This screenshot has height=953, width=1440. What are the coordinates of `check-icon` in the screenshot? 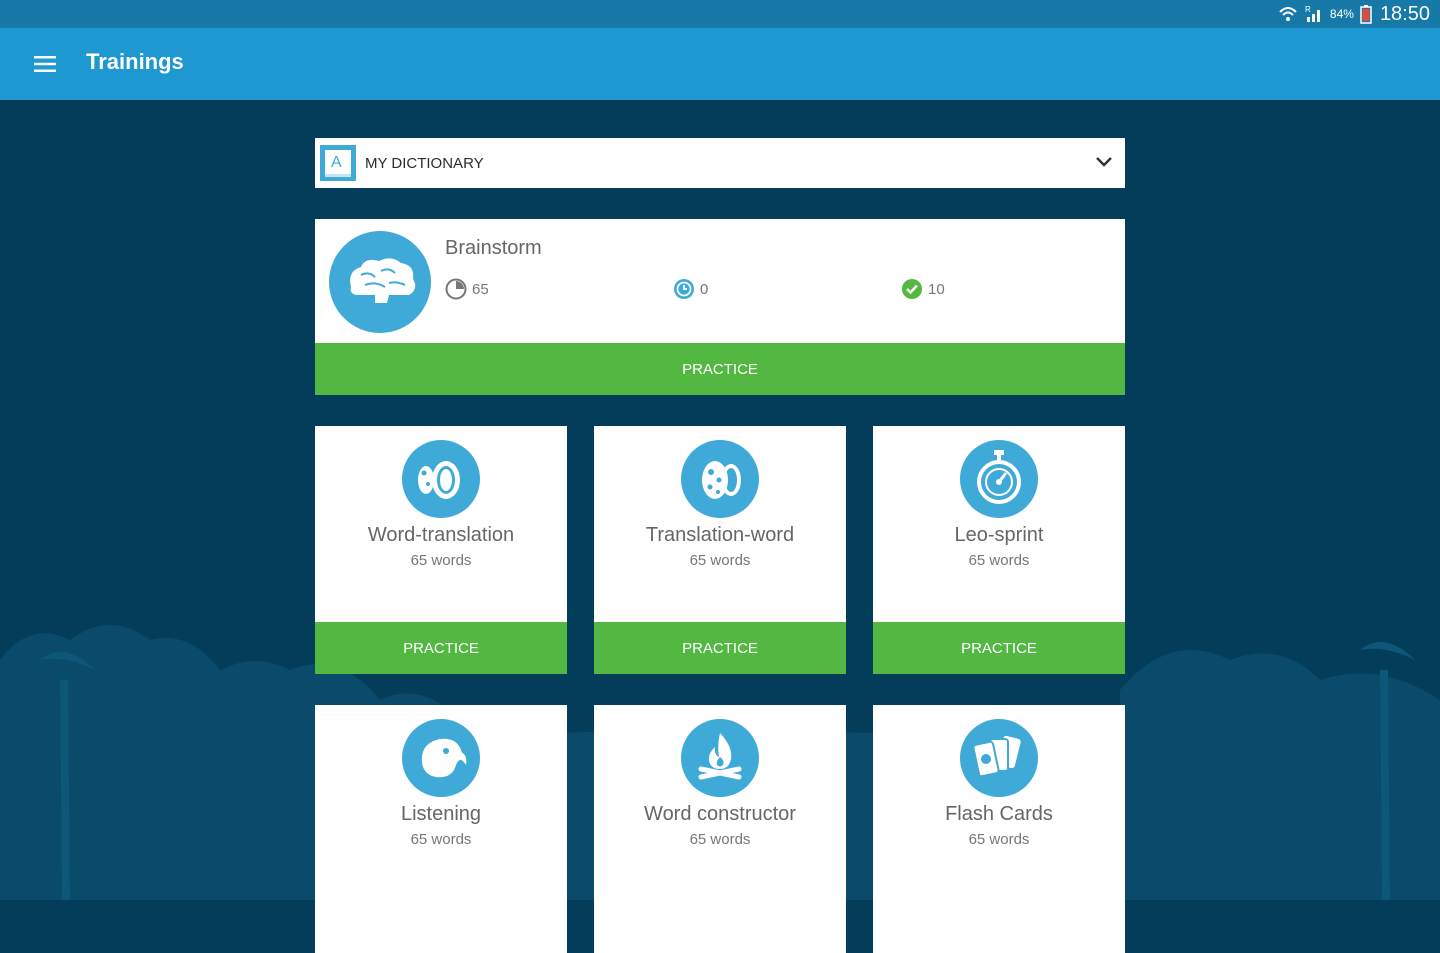 It's located at (912, 289).